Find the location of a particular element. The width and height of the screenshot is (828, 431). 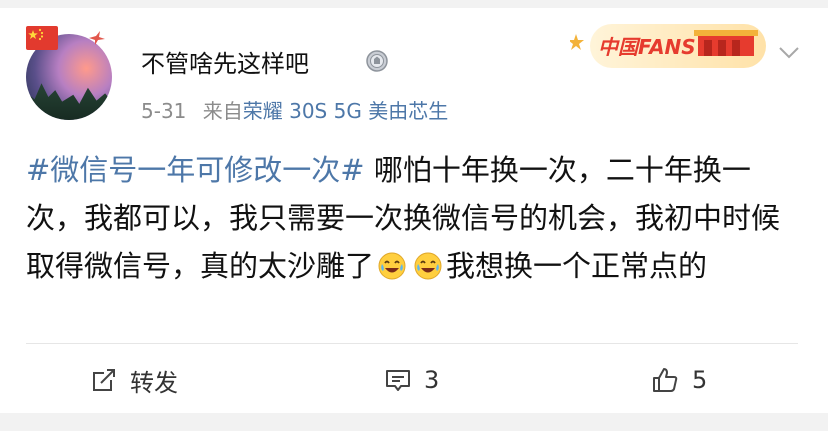

badge-label: 中国FANS is located at coordinates (647, 47).